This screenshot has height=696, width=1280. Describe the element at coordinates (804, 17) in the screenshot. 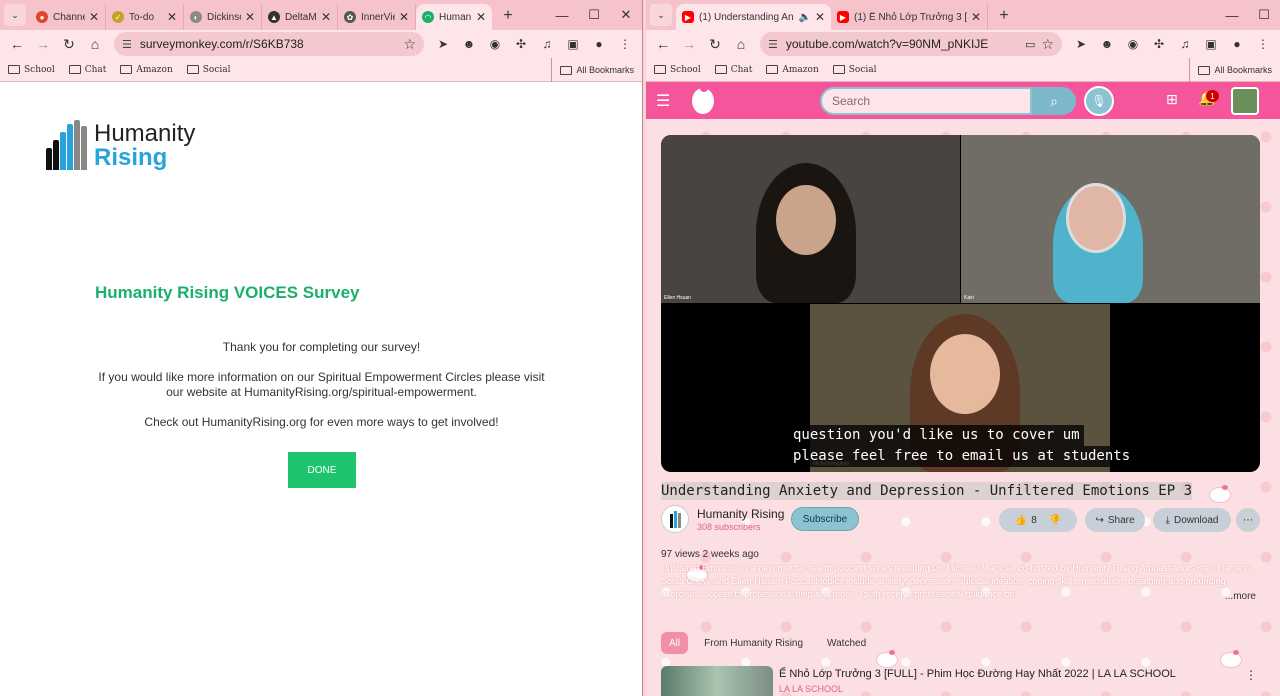

I see `audio-playing-icon: 🔈` at that location.